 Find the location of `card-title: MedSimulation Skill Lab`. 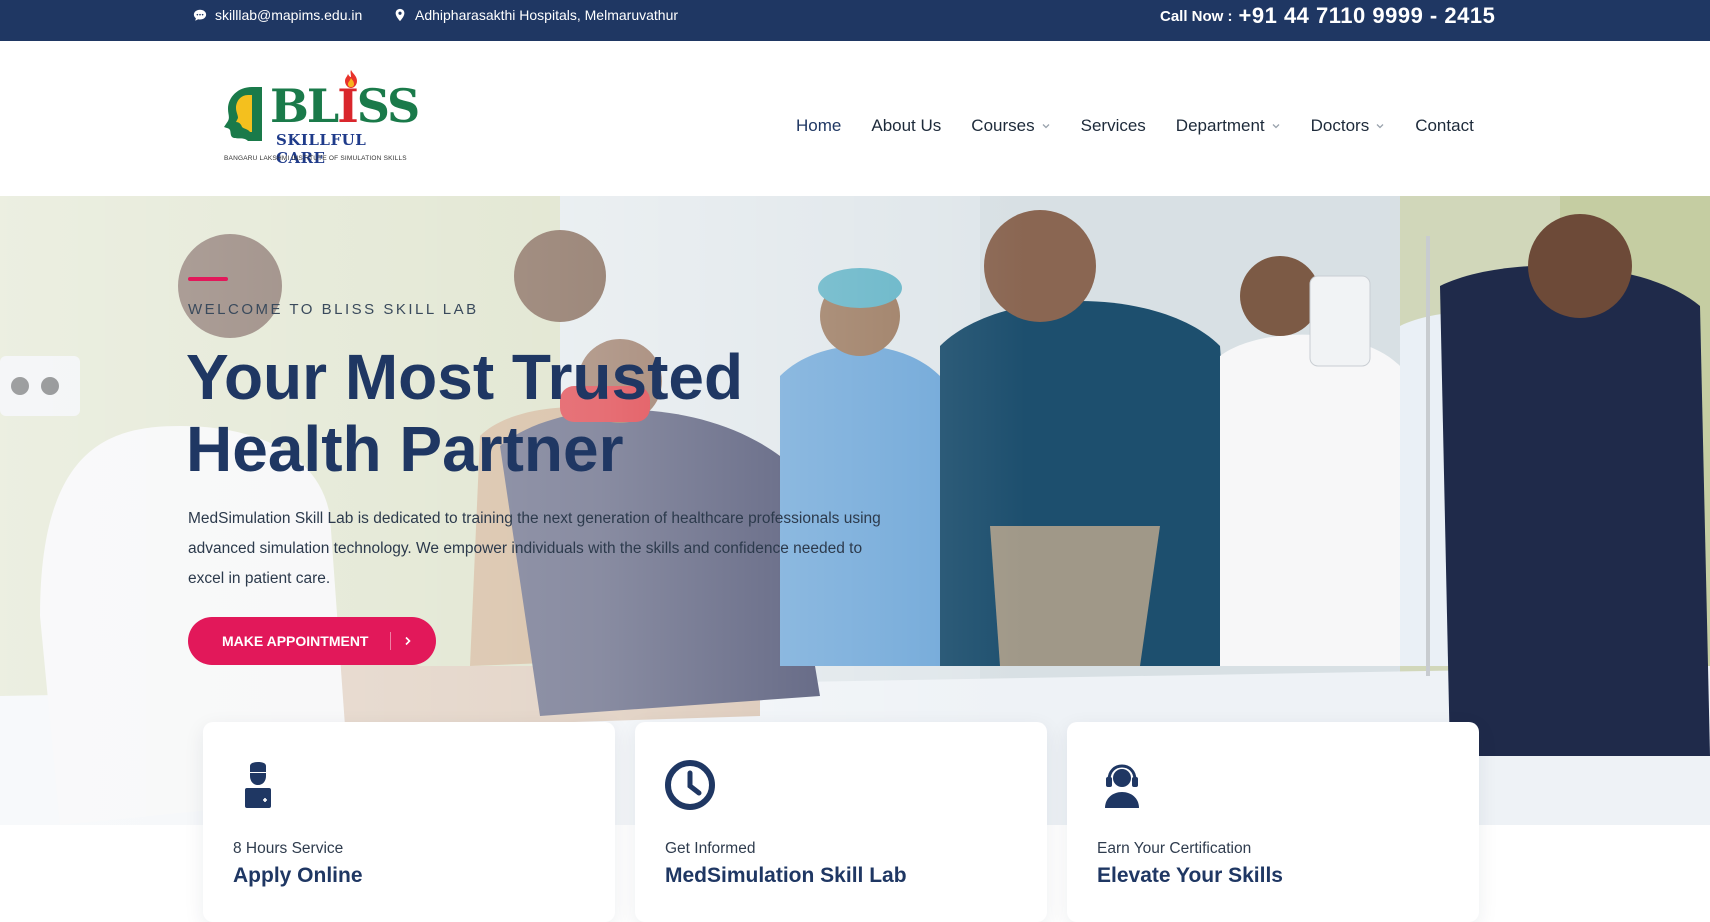

card-title: MedSimulation Skill Lab is located at coordinates (786, 876).